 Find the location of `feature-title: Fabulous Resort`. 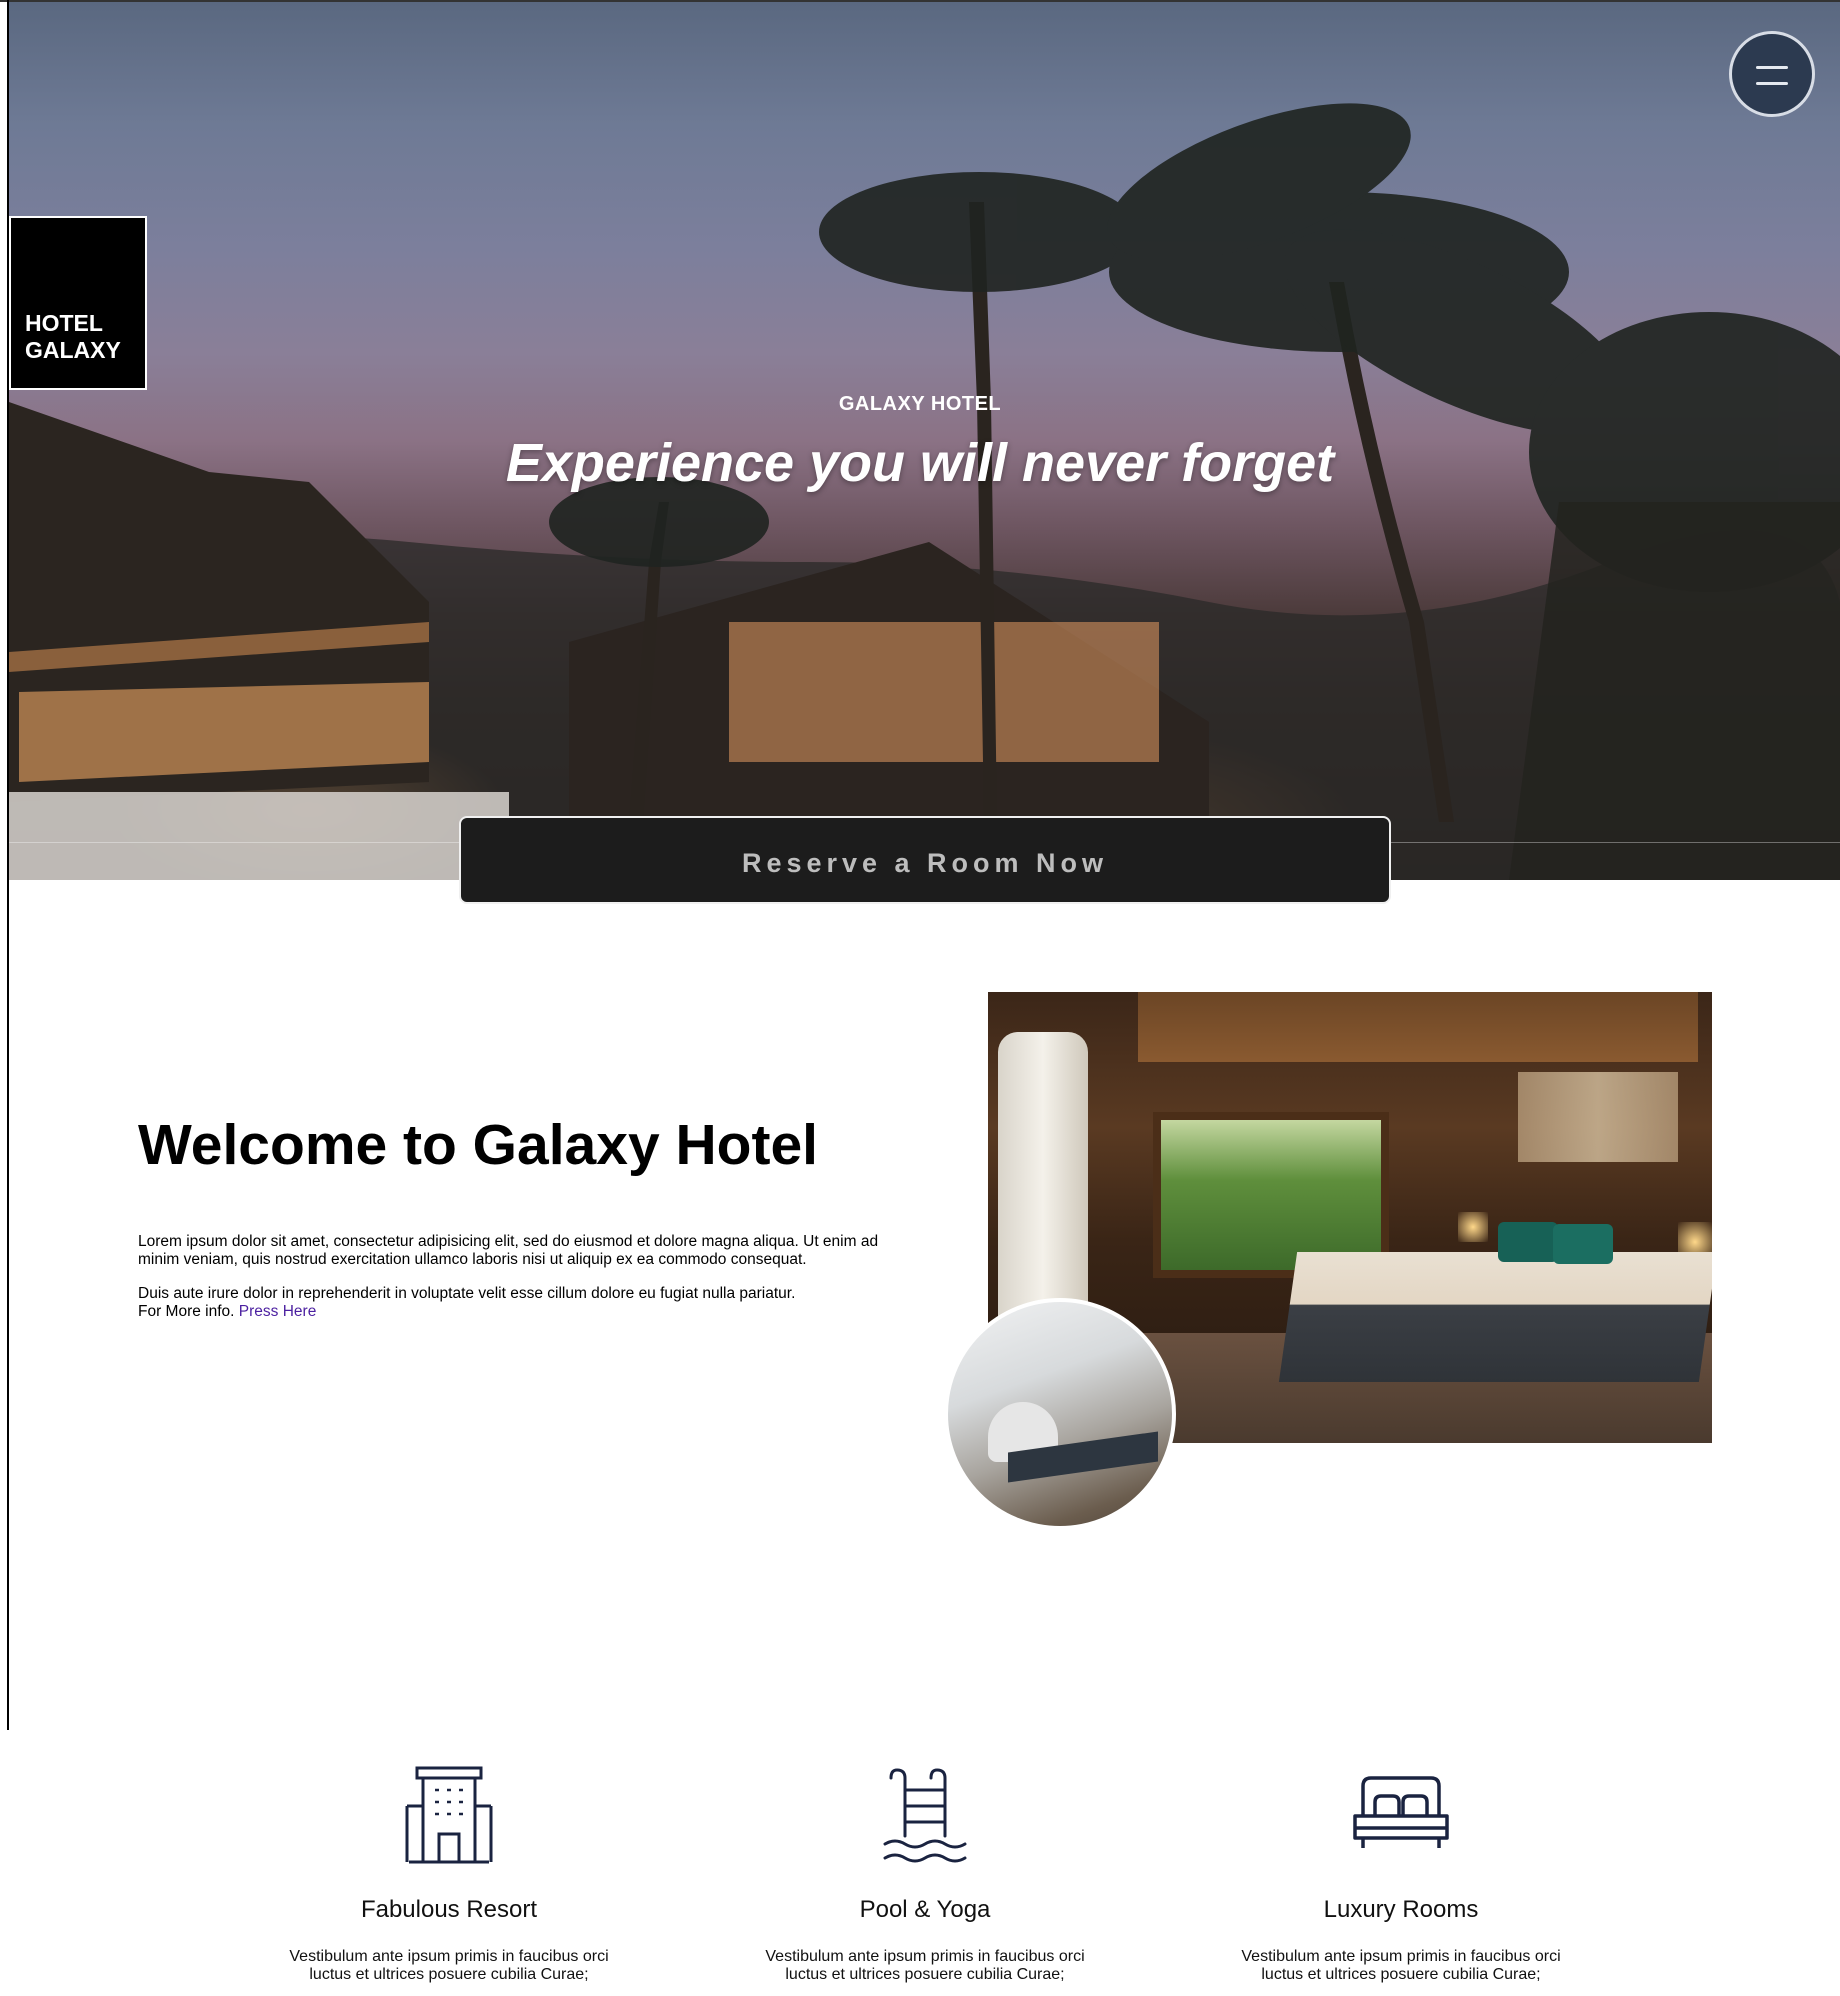

feature-title: Fabulous Resort is located at coordinates (449, 1909).